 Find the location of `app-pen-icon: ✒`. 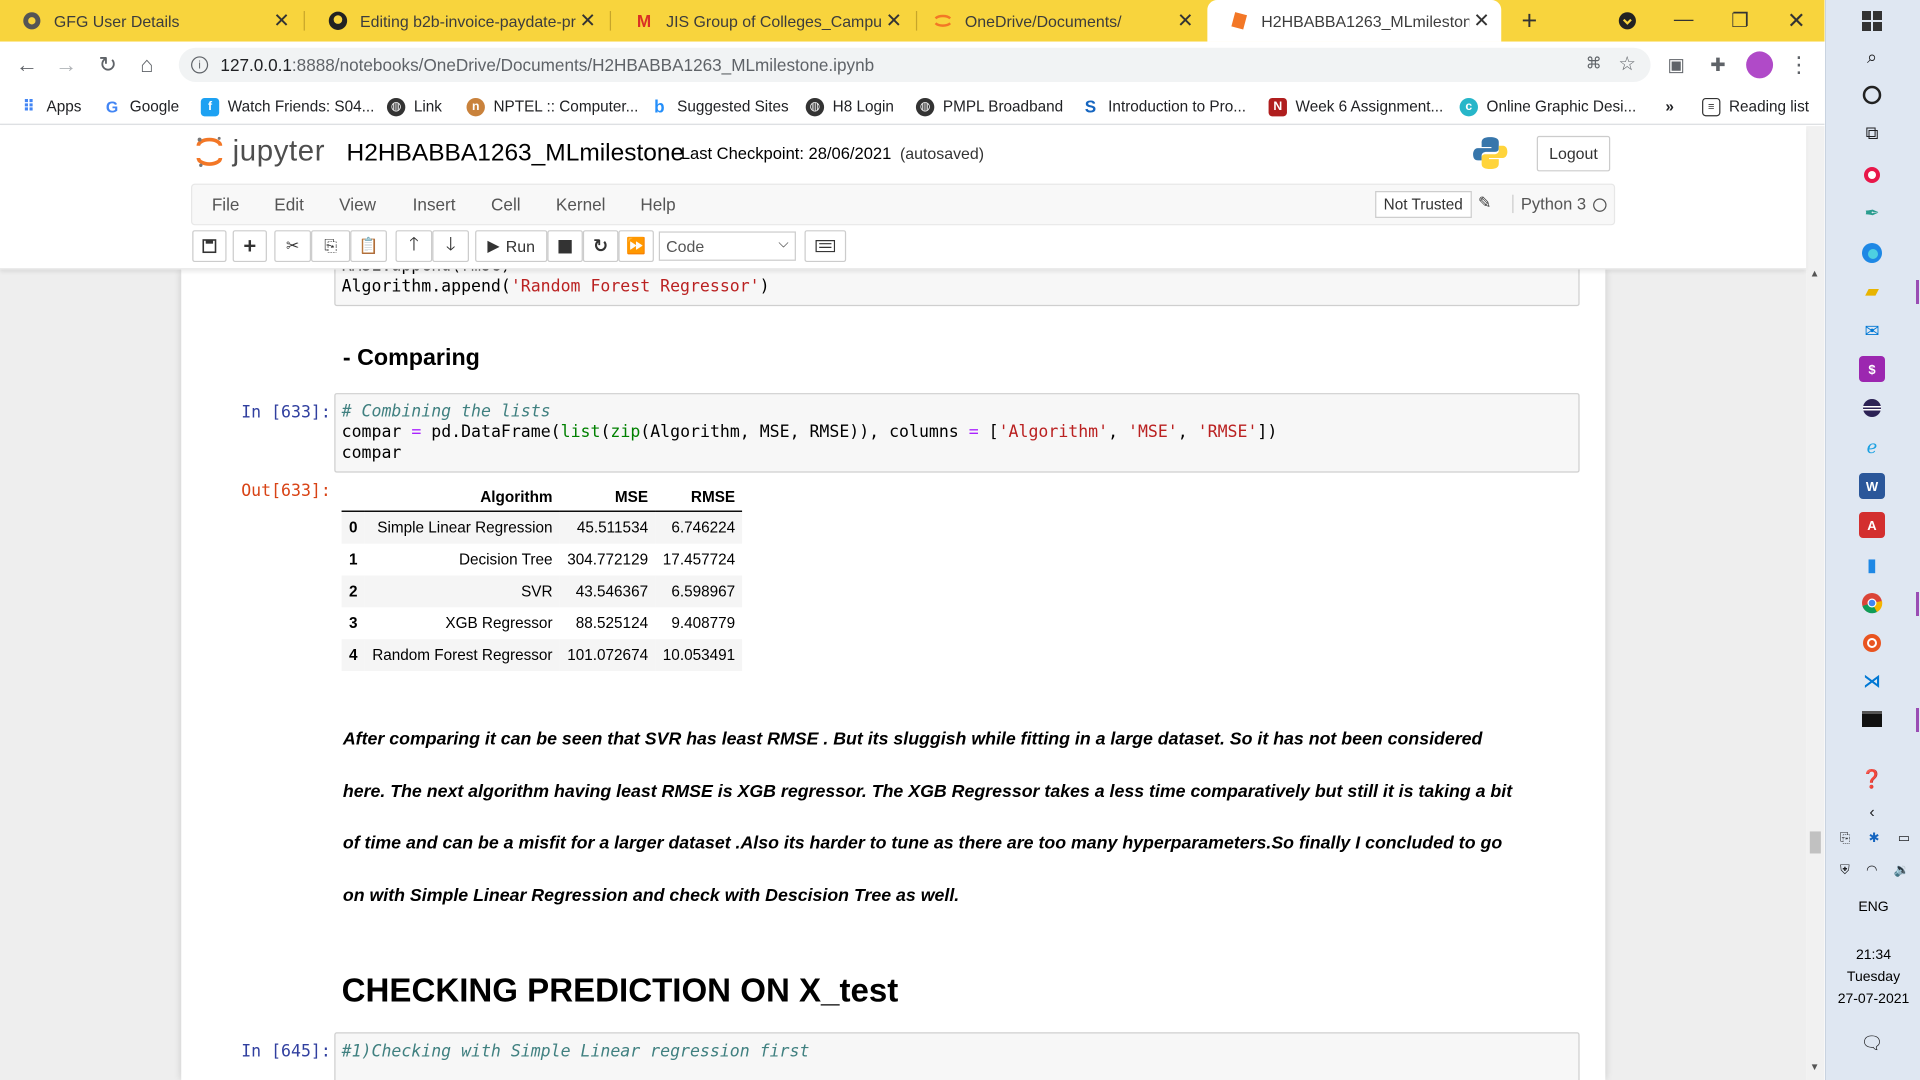

app-pen-icon: ✒ is located at coordinates (1872, 213).